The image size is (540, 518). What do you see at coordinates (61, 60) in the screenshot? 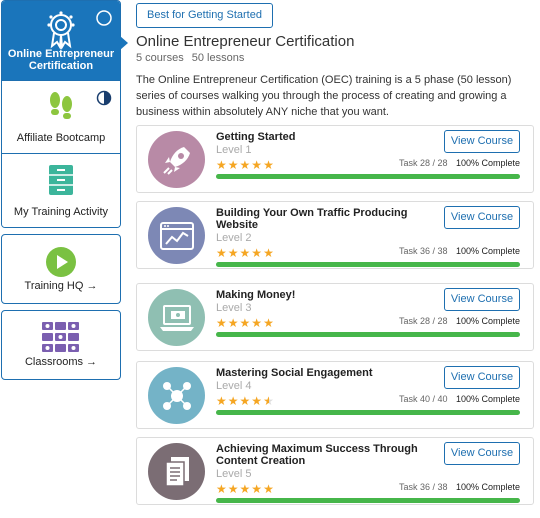
I see `sidebar-item-label: Online Entrepreneur Certification` at bounding box center [61, 60].